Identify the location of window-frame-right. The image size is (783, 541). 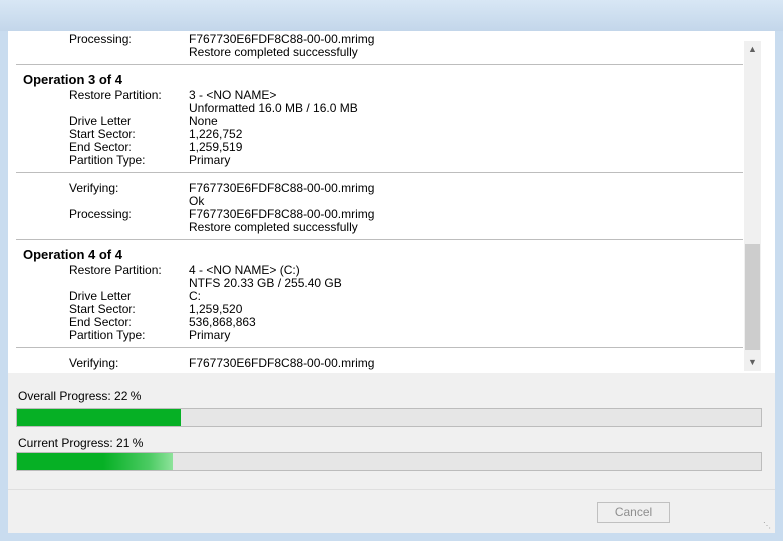
(779, 286).